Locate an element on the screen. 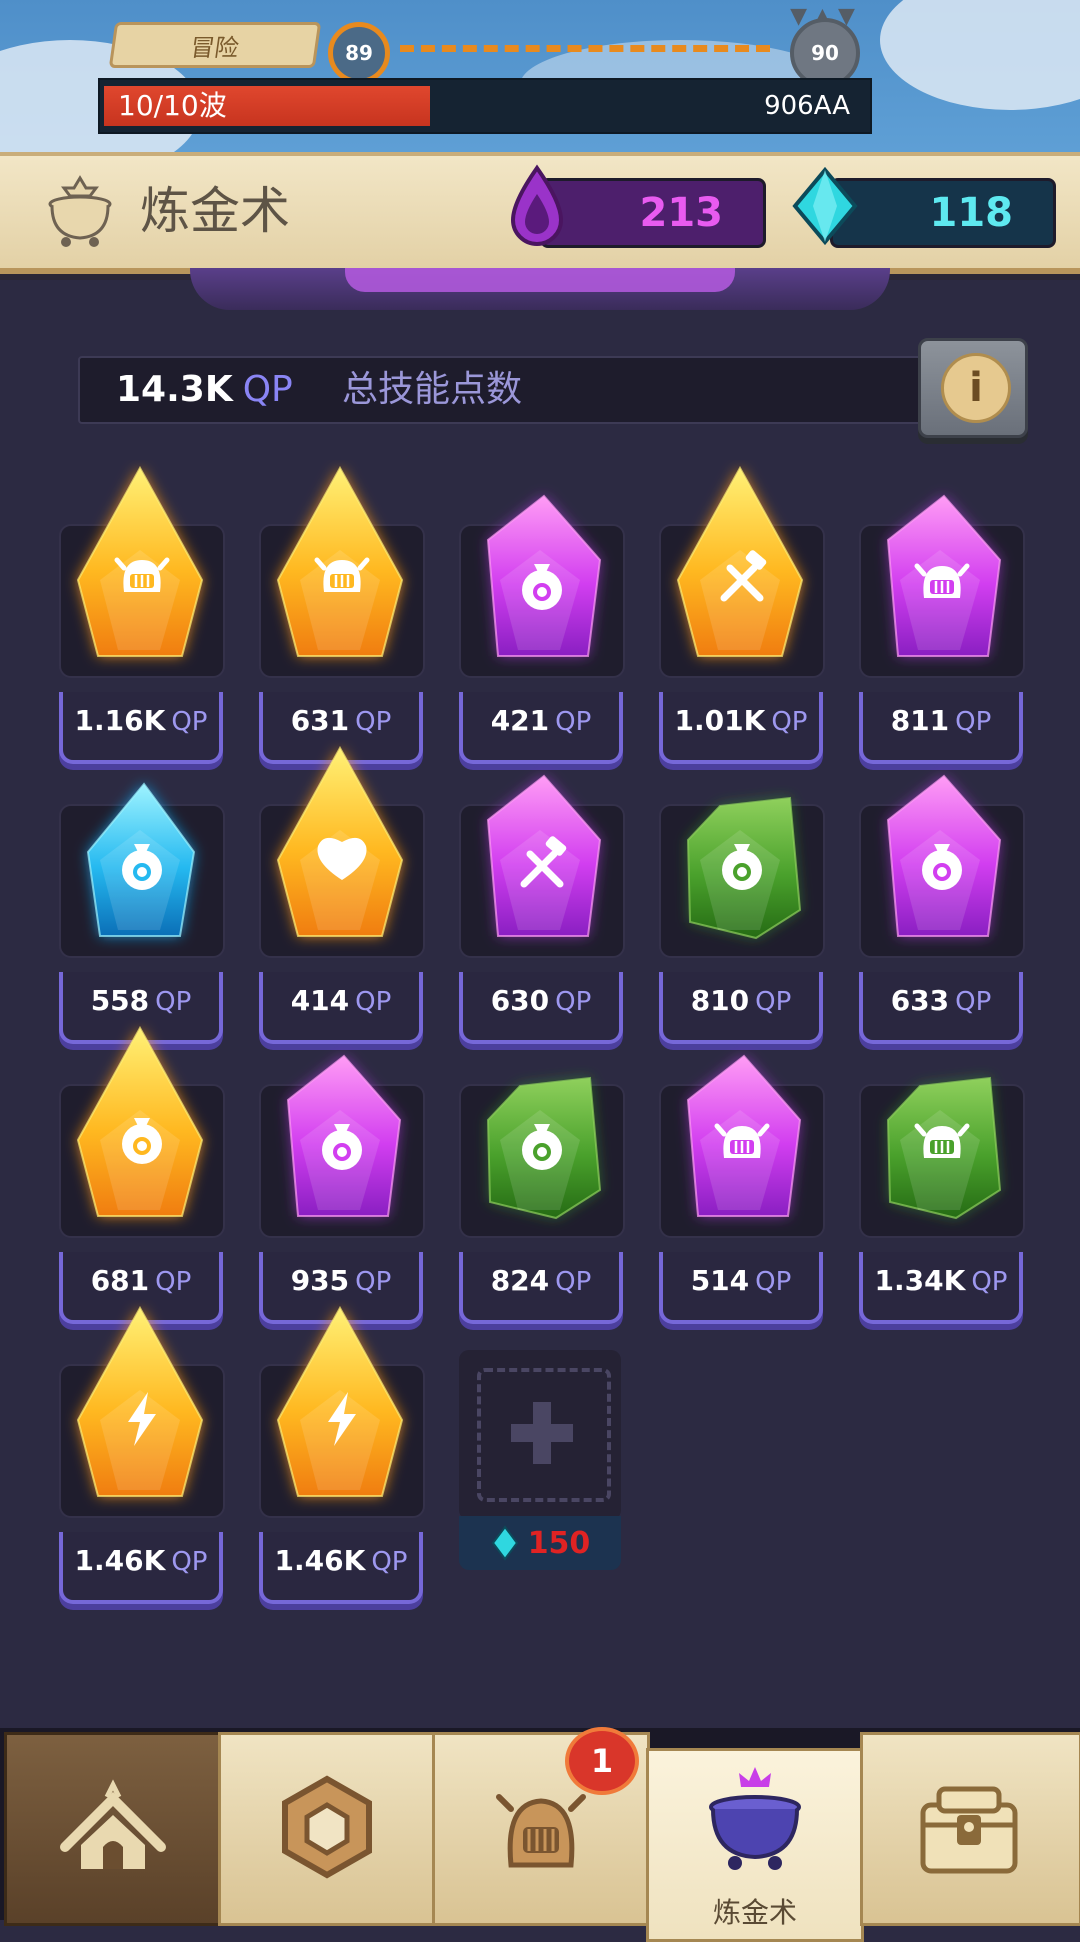 This screenshot has height=1942, width=1080. gem-qp-tag: 514 QP is located at coordinates (741, 1288).